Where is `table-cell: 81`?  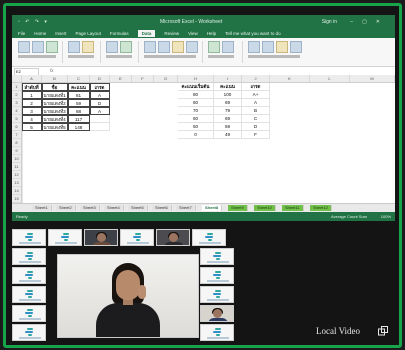
table-cell: 81 is located at coordinates (78, 94).